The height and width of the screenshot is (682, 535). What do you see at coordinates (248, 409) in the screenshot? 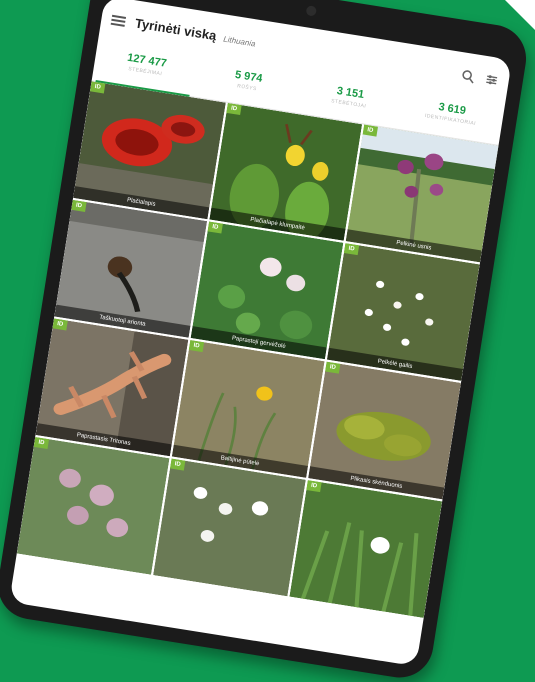
I see `observation-card: ID Baltijinė pūtelė` at bounding box center [248, 409].